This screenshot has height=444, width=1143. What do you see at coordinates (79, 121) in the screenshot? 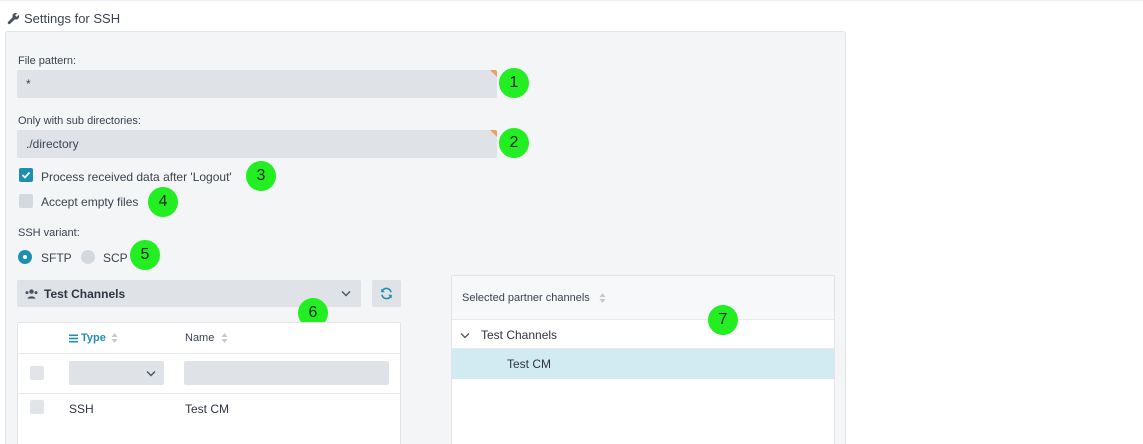
I see `sub-directories-label: Only with sub directories:` at bounding box center [79, 121].